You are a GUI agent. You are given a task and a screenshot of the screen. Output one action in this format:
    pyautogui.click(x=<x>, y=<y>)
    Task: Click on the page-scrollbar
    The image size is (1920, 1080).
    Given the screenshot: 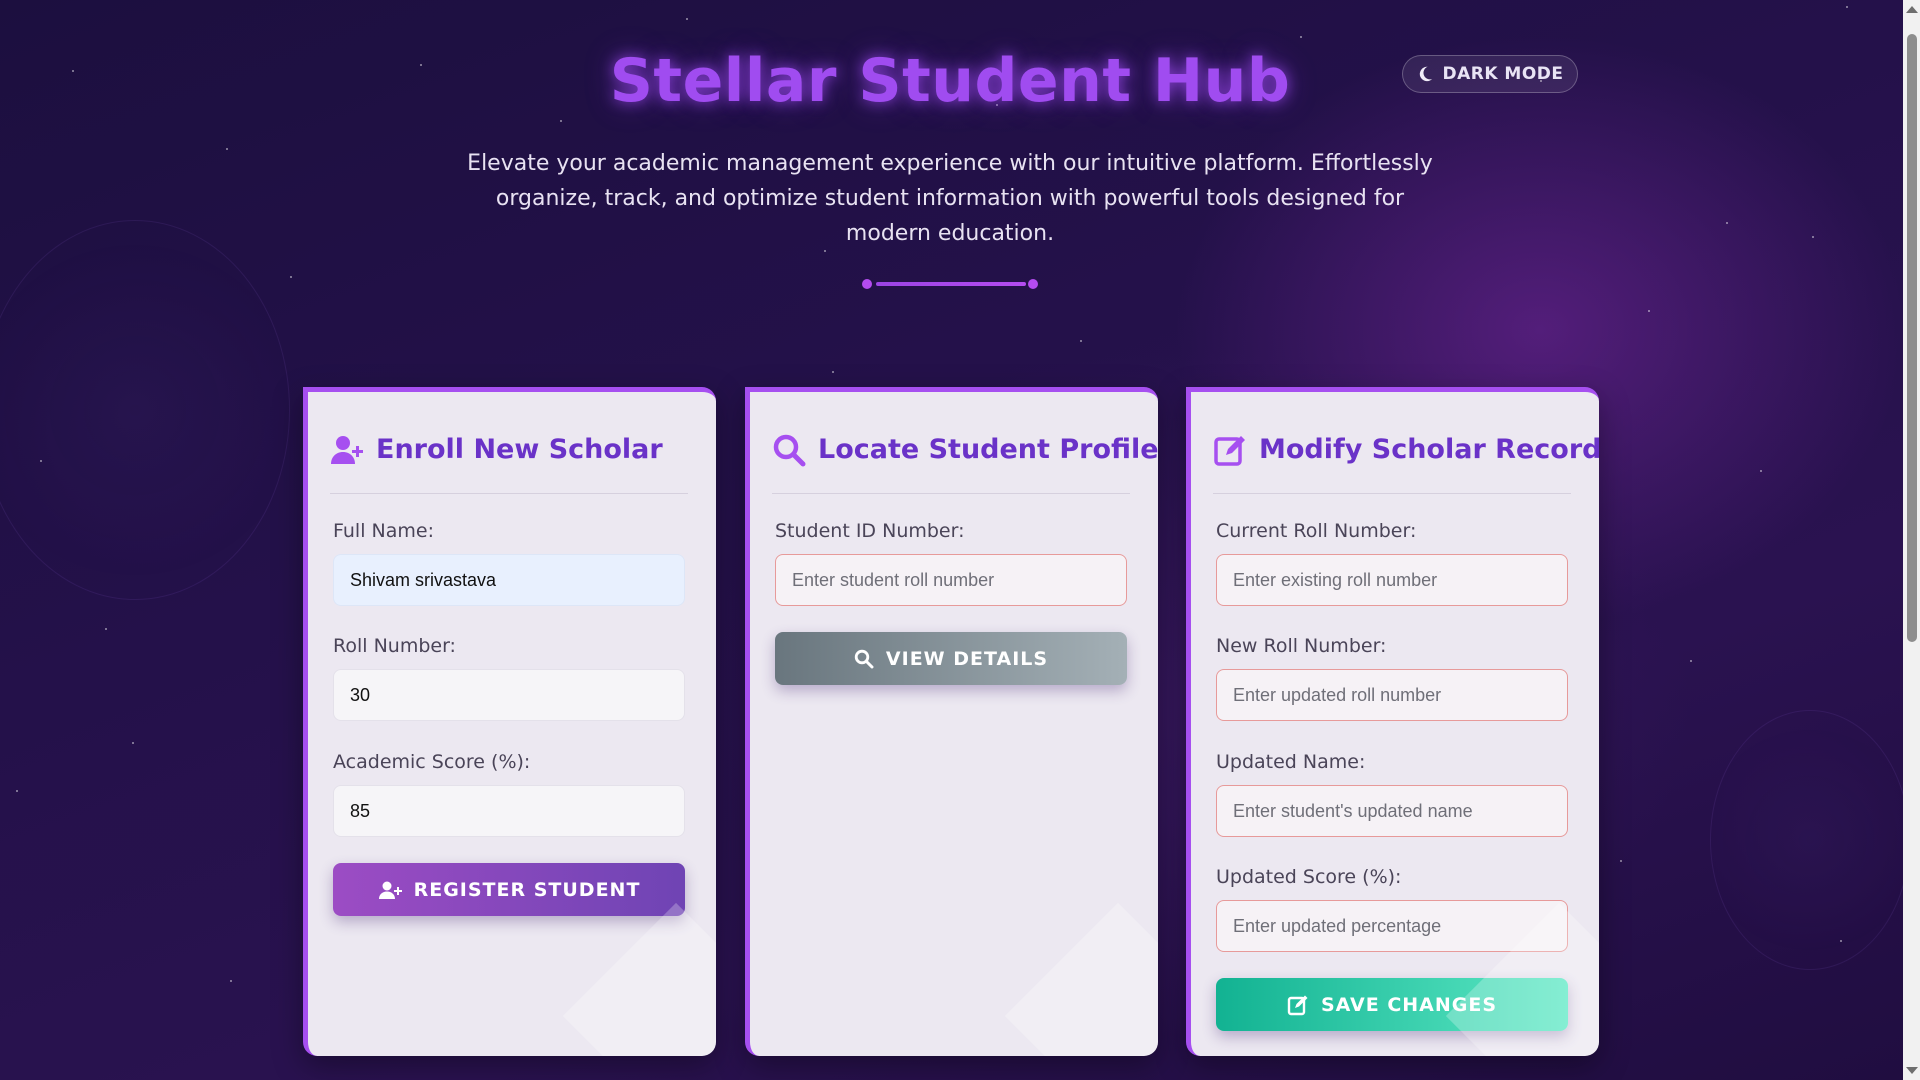 What is the action you would take?
    pyautogui.click(x=1911, y=540)
    